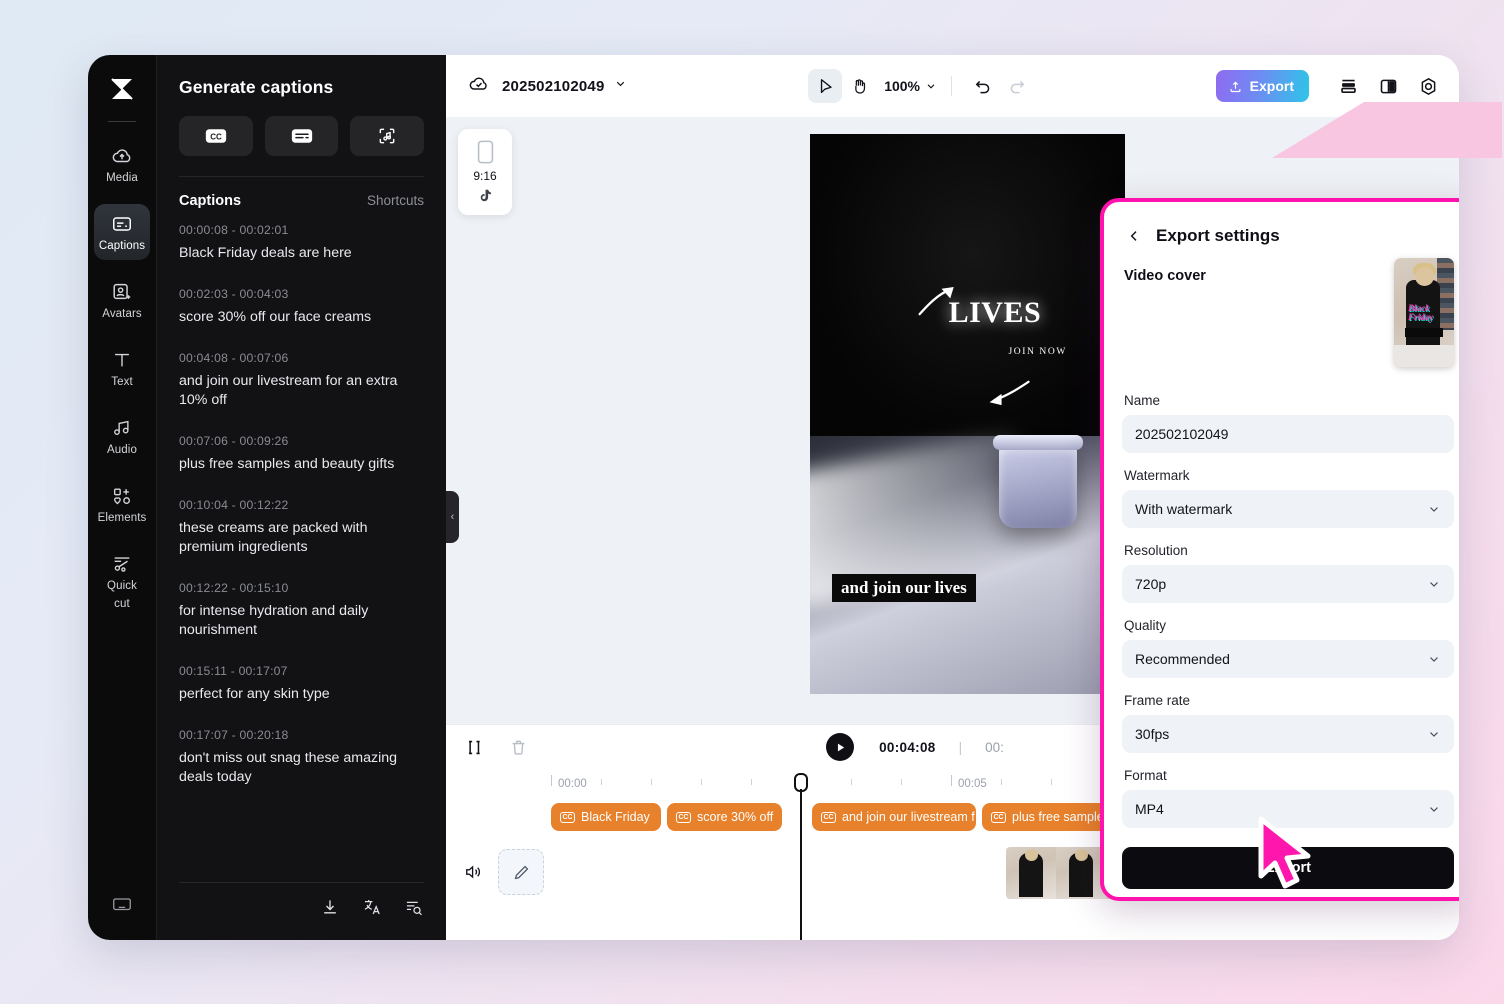  I want to click on project-name: 202502102049, so click(553, 86).